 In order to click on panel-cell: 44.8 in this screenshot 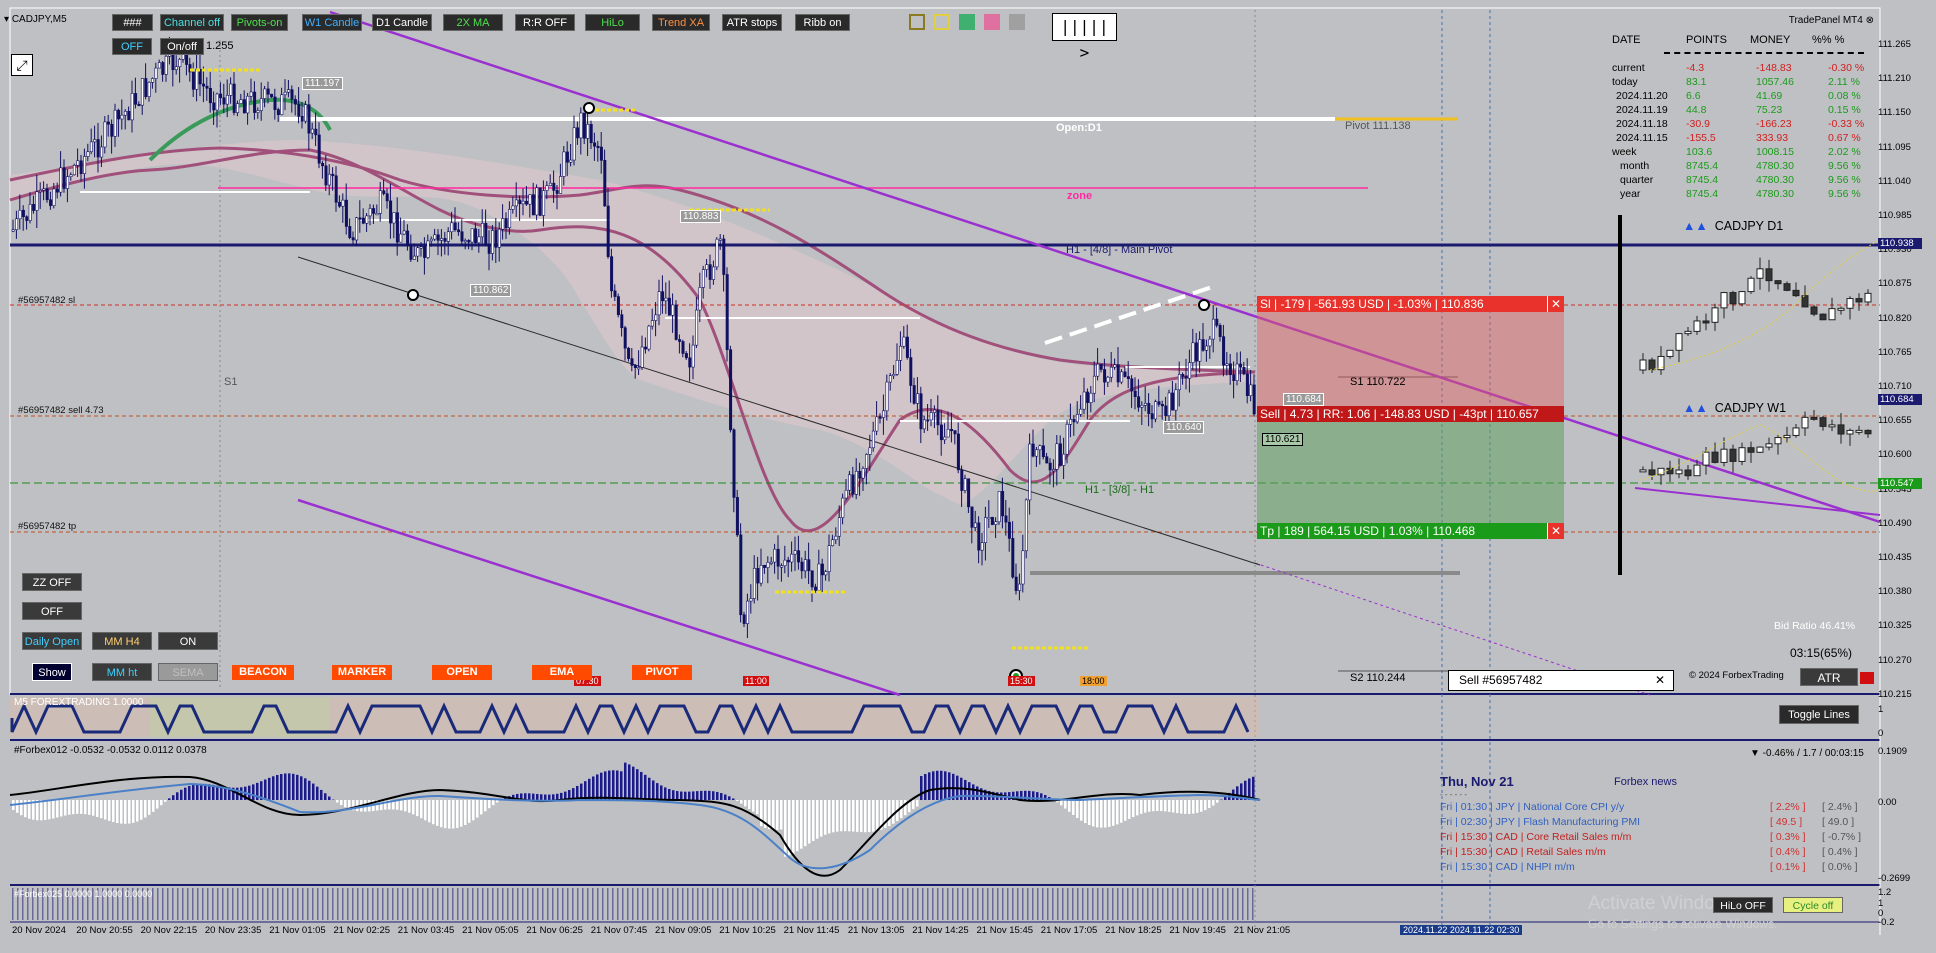, I will do `click(1696, 110)`.